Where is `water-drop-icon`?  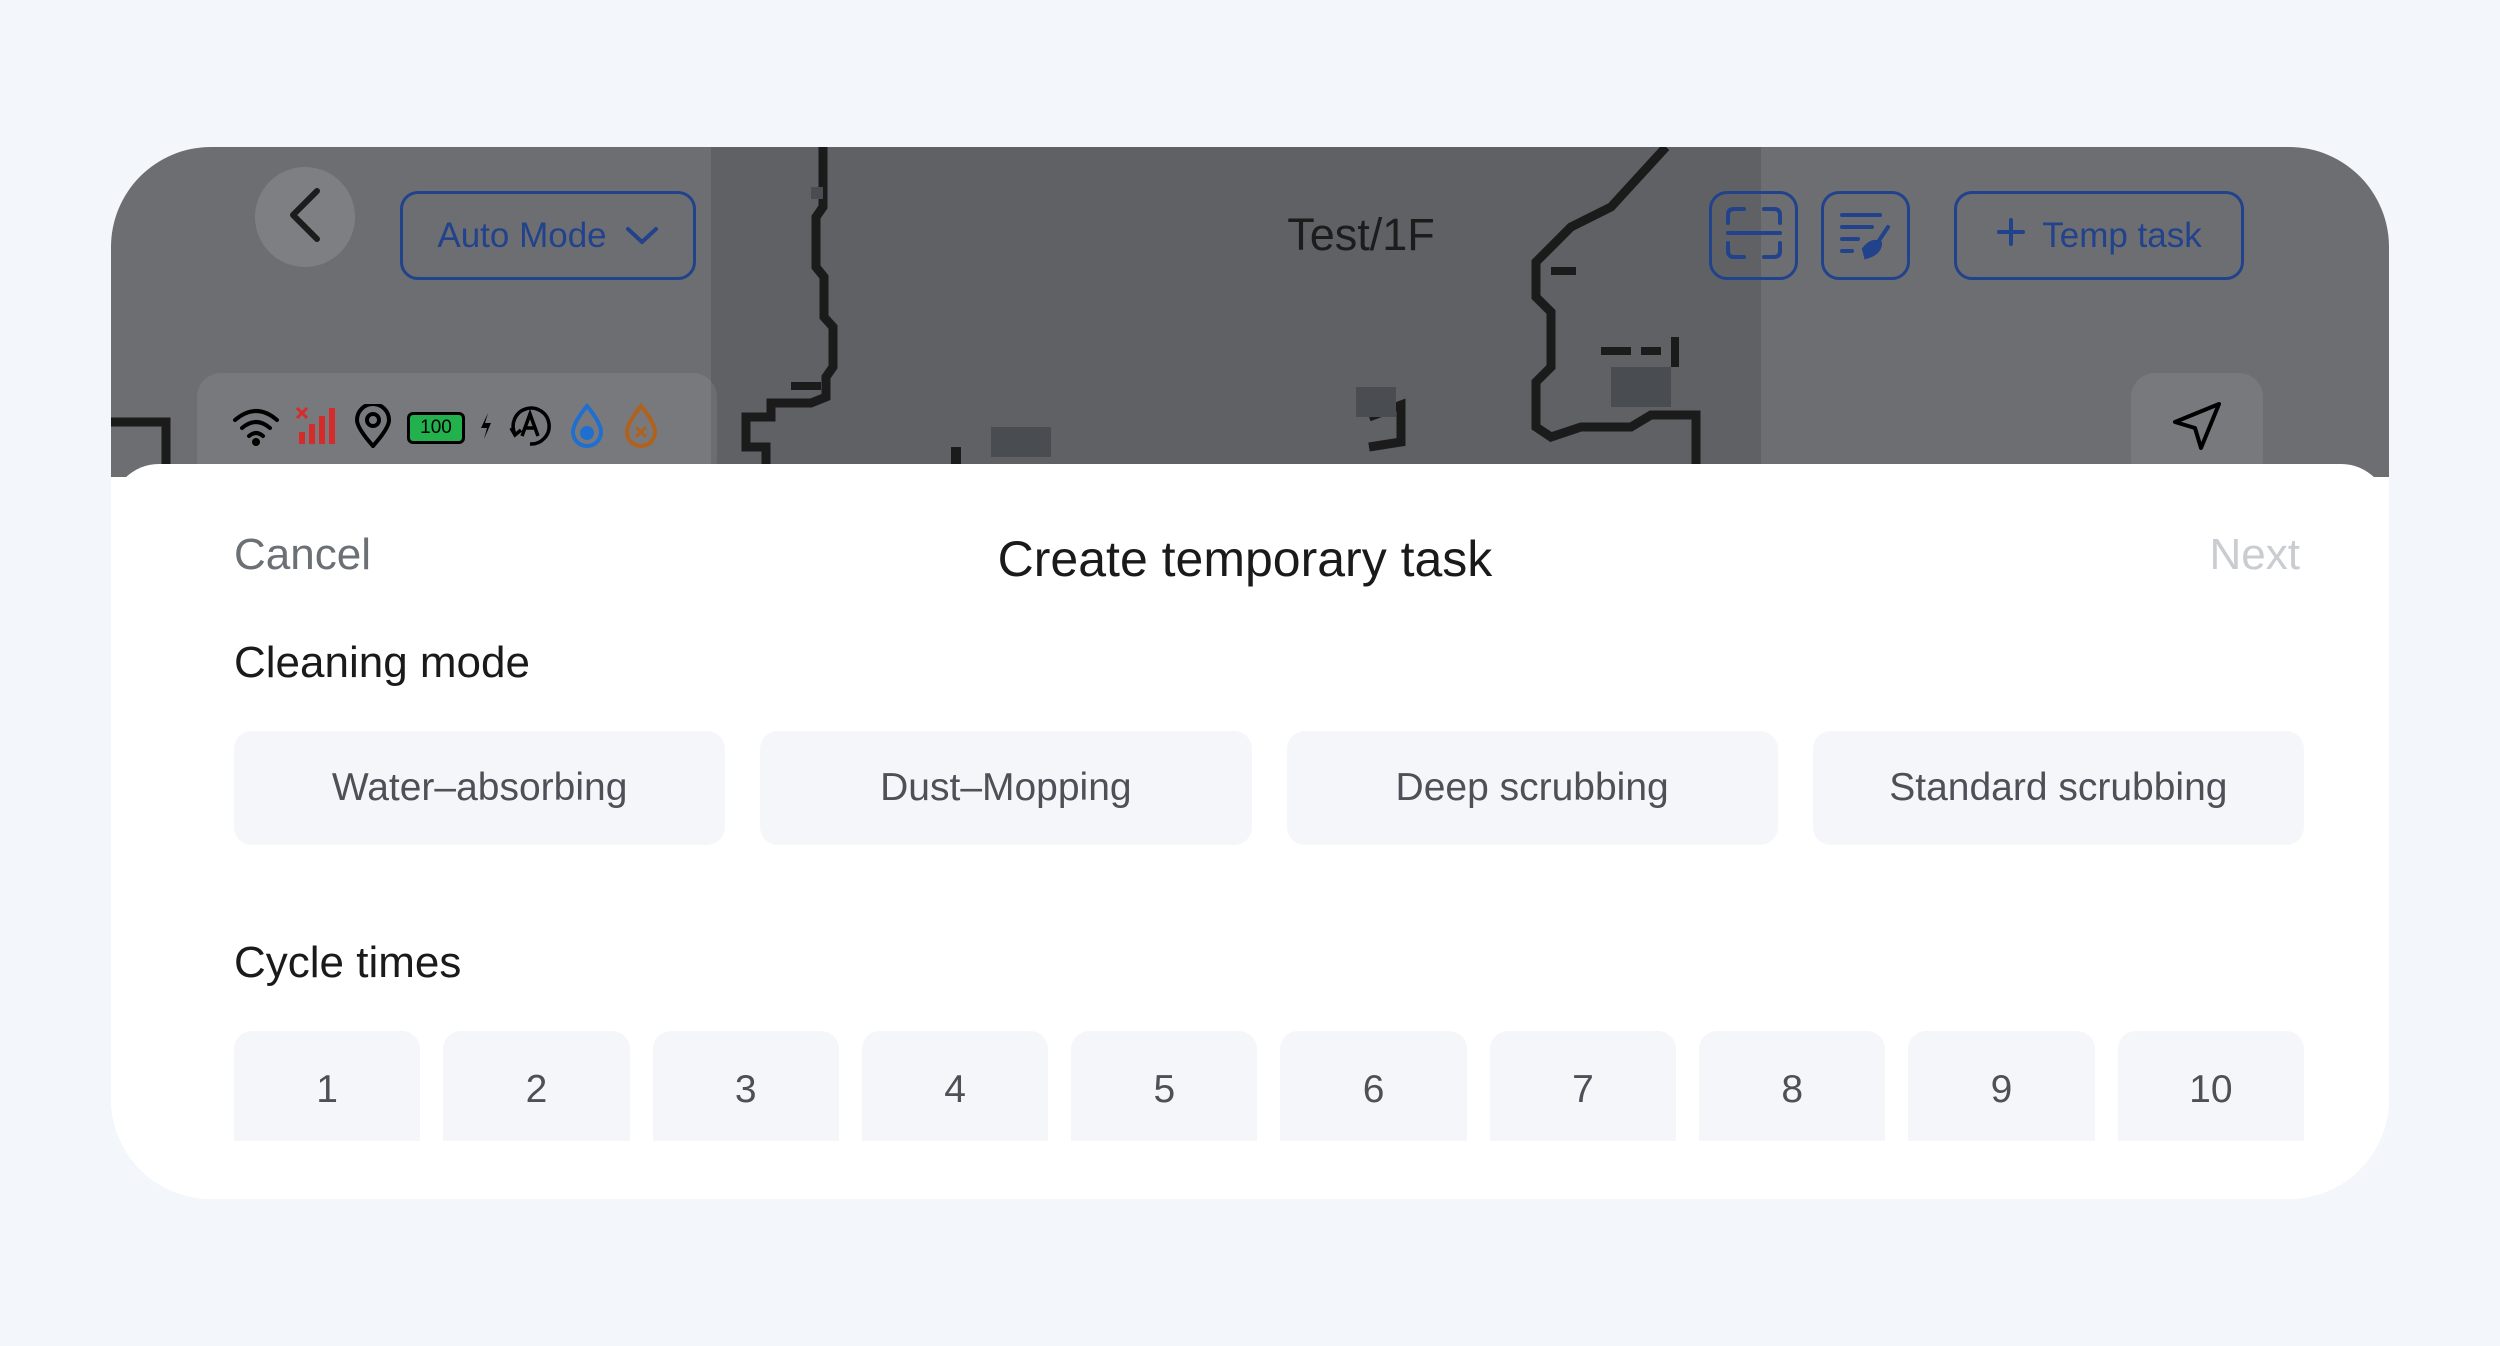 water-drop-icon is located at coordinates (587, 428).